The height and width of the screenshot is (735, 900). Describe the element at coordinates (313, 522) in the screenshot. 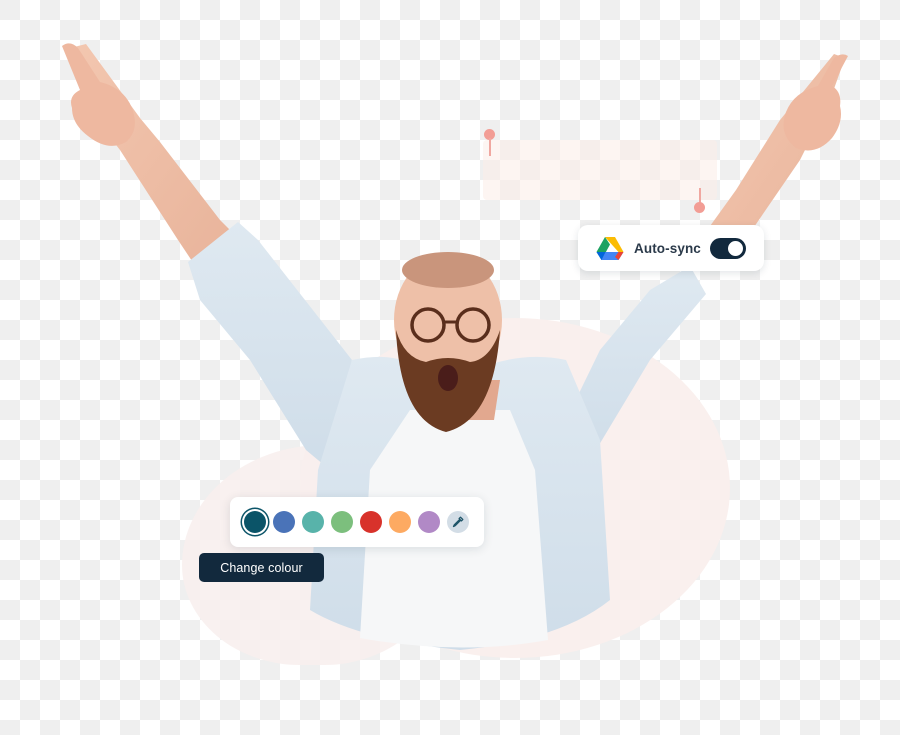

I see `colour-swatch-teal` at that location.